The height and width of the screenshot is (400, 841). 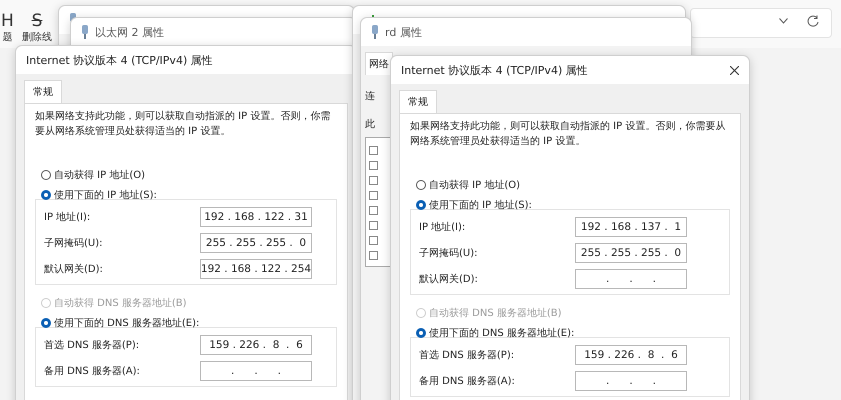 I want to click on ip-address-field: 192 . 168 . 122 . 31, so click(x=256, y=217).